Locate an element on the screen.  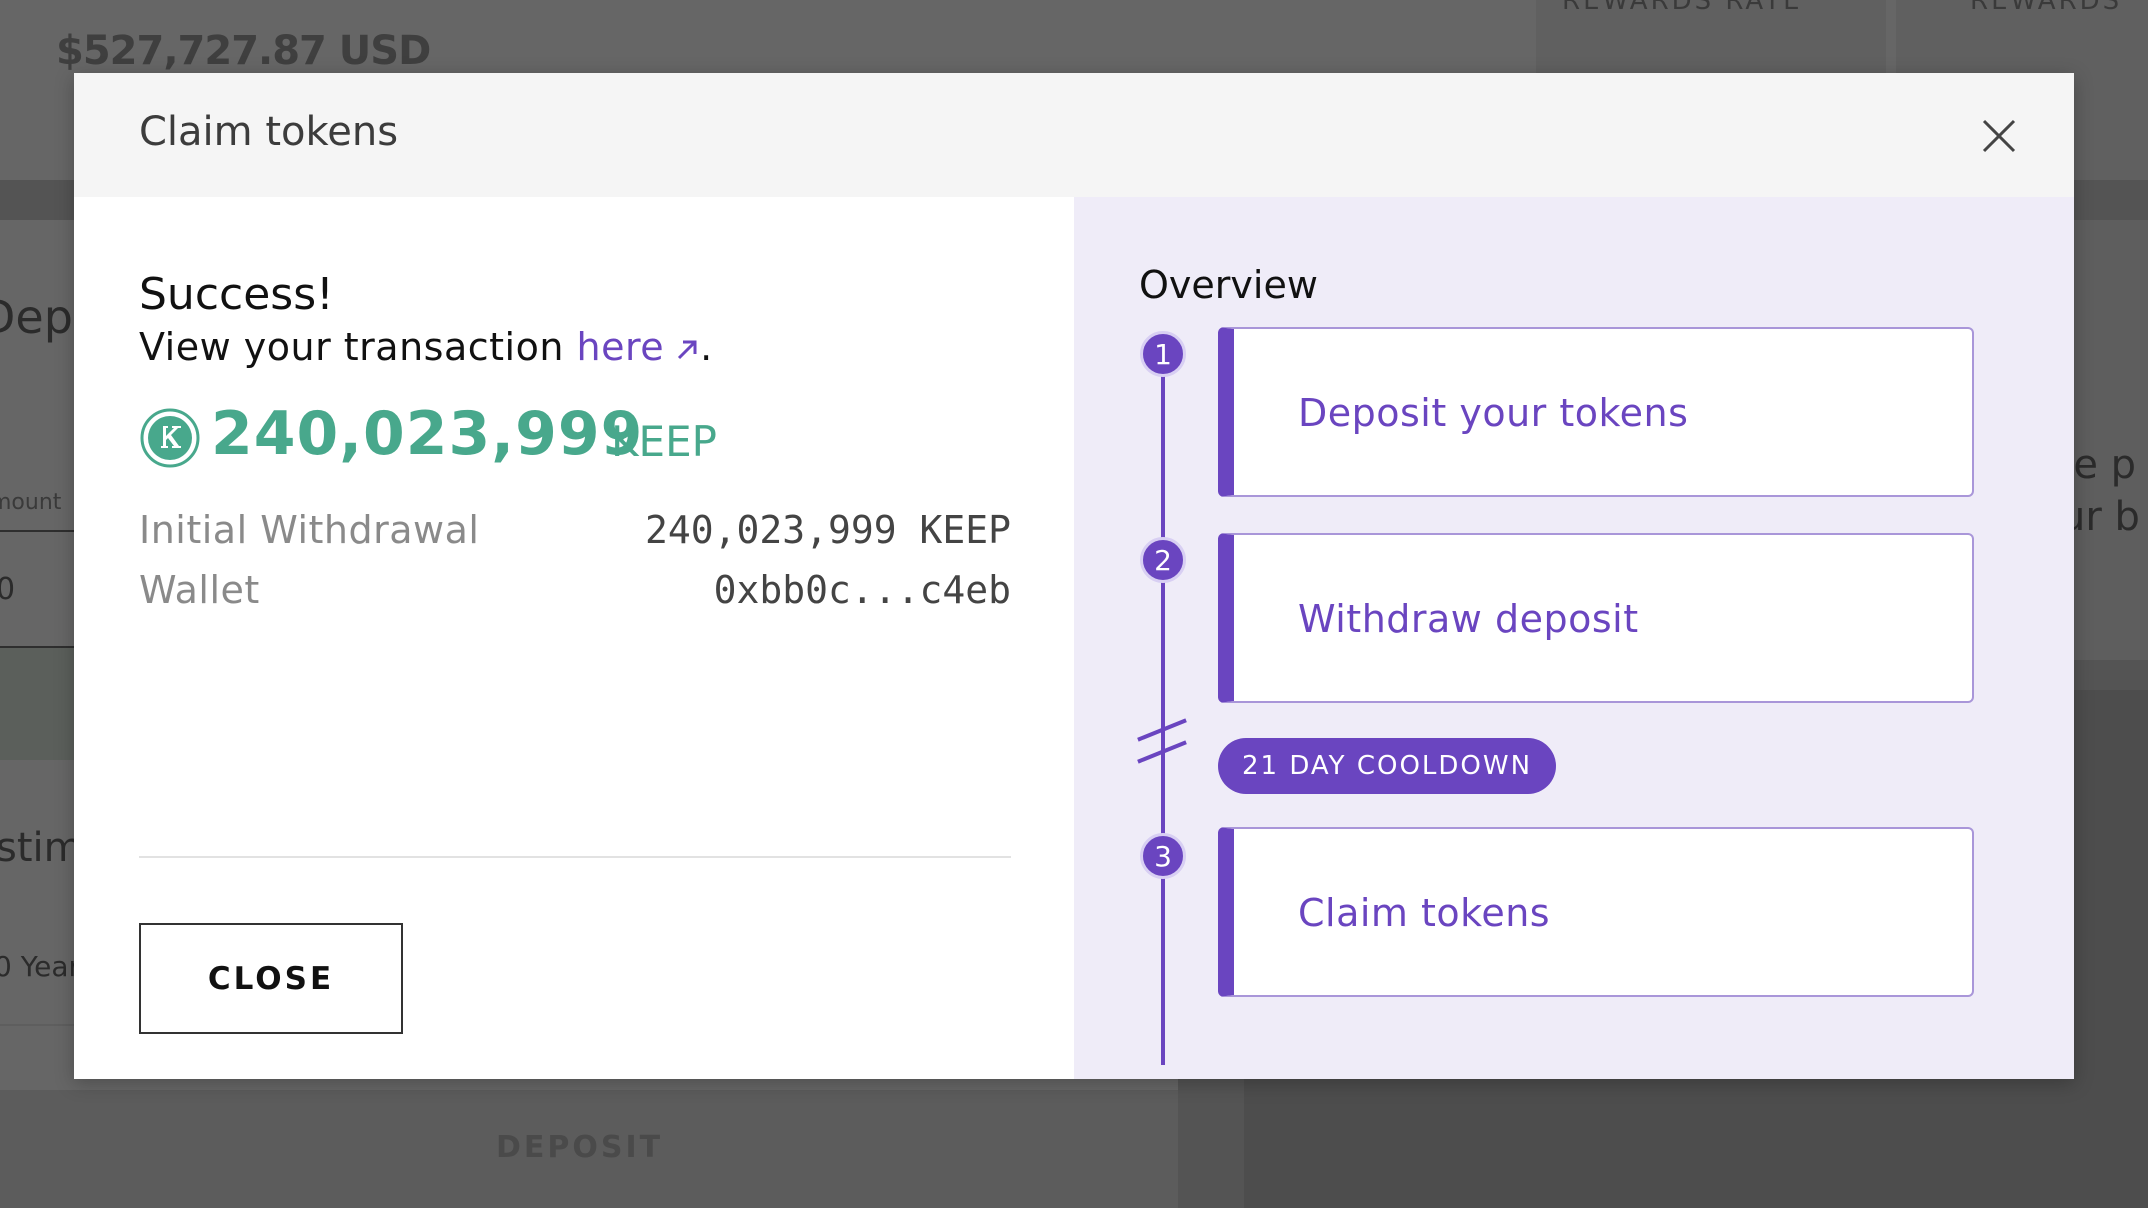
view-transaction-suffix: . is located at coordinates (706, 347).